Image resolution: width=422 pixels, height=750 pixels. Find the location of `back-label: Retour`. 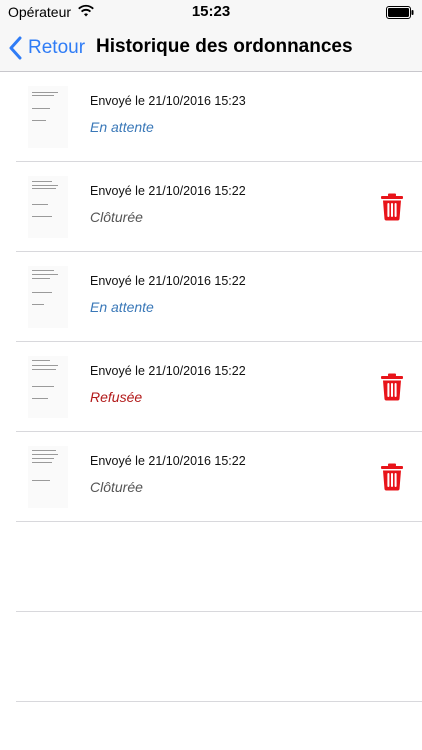

back-label: Retour is located at coordinates (57, 47).